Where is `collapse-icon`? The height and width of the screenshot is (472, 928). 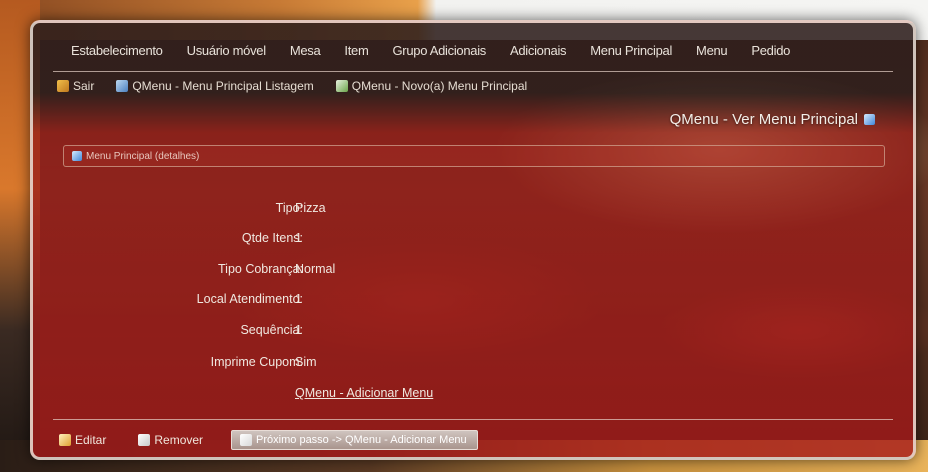 collapse-icon is located at coordinates (77, 156).